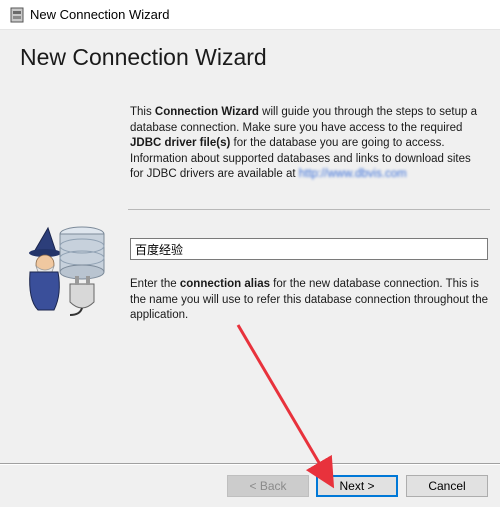 The height and width of the screenshot is (507, 500). I want to click on back-button: < Back, so click(268, 486).